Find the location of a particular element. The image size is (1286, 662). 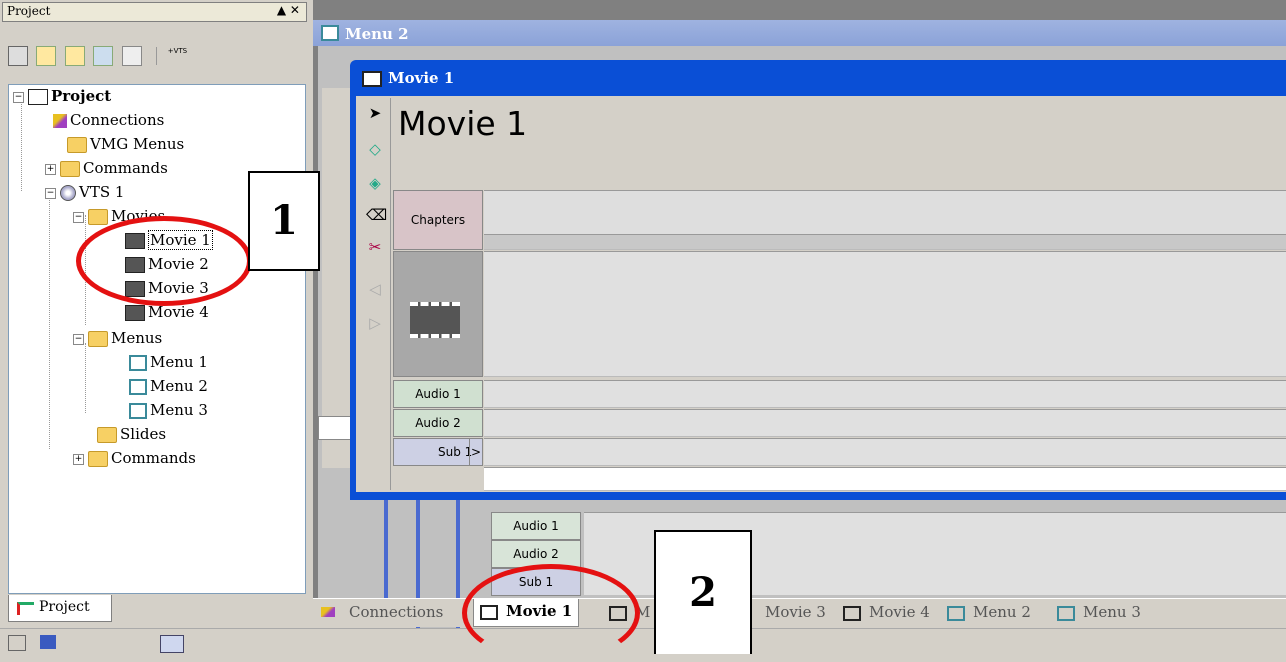

tree-node-vts1: − VTS 1 is located at coordinates (84, 194).